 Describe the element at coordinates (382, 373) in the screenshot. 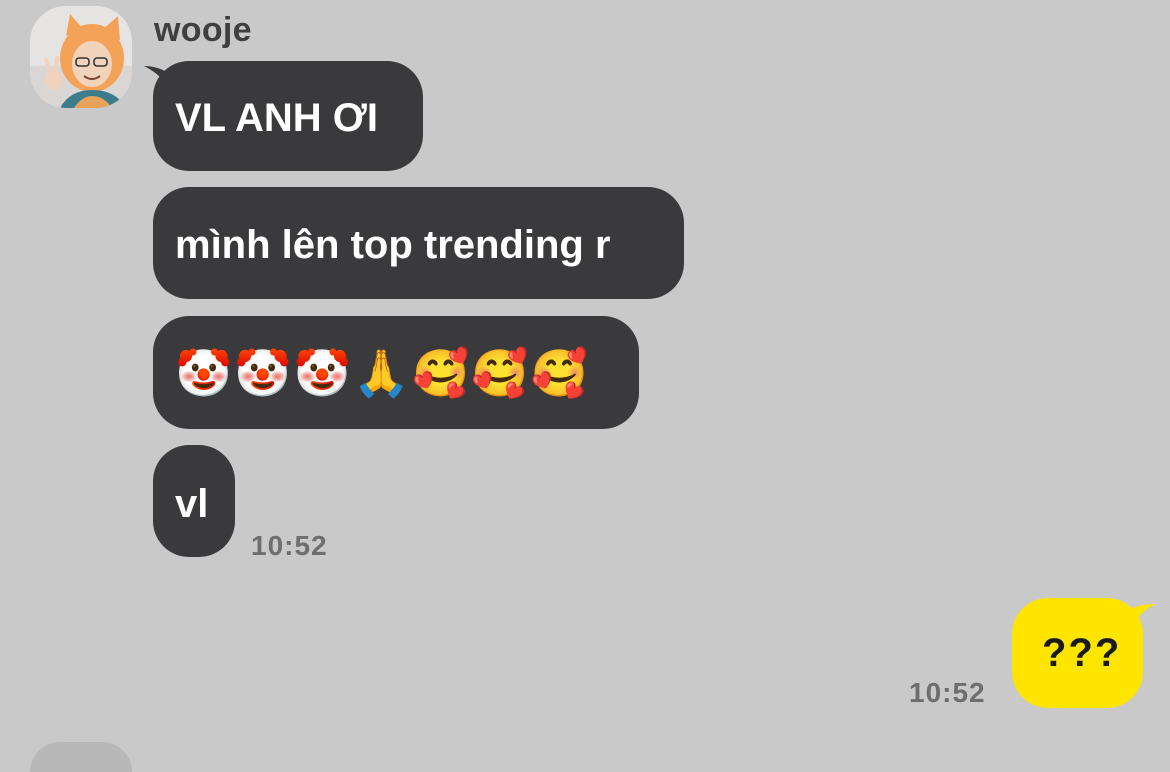

I see `message-emoji-text: 🤡🤡🤡🙏🥰🥰🥰` at that location.